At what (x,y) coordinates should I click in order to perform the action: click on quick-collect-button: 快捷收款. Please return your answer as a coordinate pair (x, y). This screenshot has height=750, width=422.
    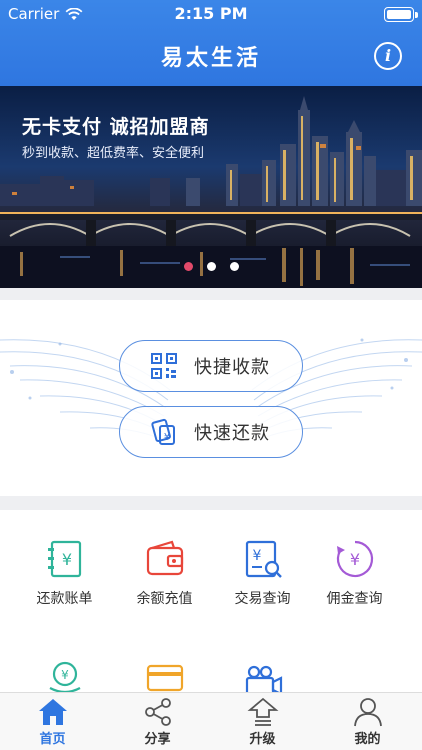
    Looking at the image, I should click on (211, 366).